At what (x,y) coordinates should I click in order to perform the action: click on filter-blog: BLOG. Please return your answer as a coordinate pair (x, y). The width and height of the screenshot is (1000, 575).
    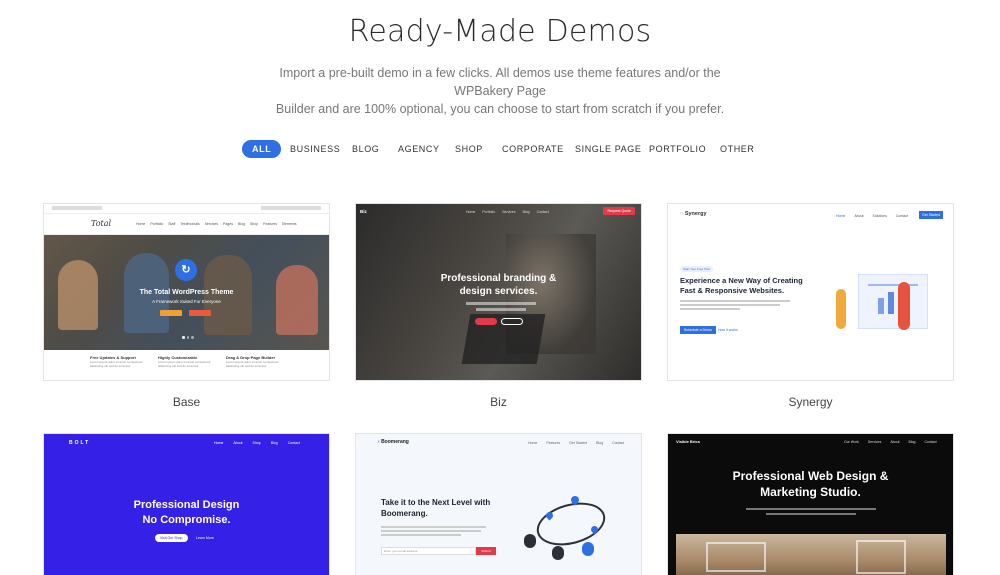
    Looking at the image, I should click on (365, 149).